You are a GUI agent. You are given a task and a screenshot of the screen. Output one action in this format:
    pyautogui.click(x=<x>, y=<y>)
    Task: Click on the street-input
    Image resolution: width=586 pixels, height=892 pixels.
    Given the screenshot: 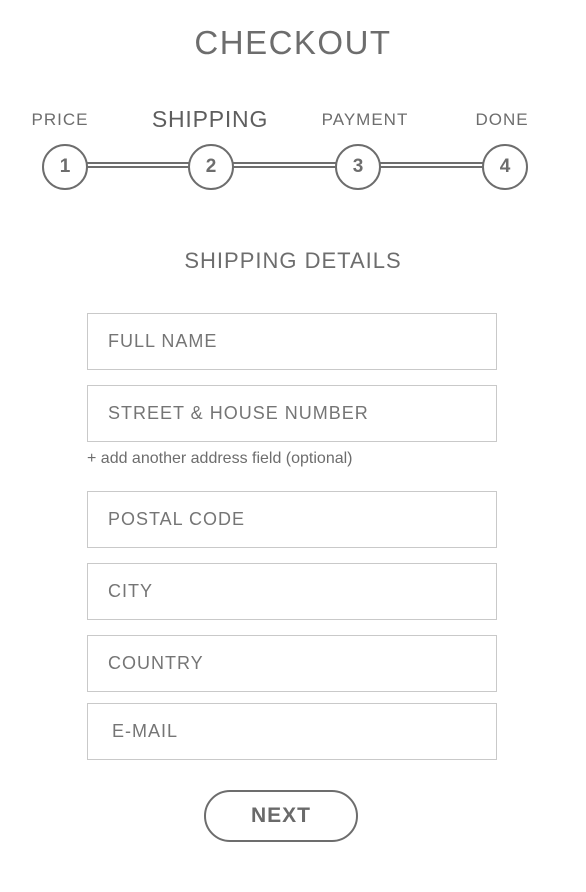 What is the action you would take?
    pyautogui.click(x=292, y=413)
    